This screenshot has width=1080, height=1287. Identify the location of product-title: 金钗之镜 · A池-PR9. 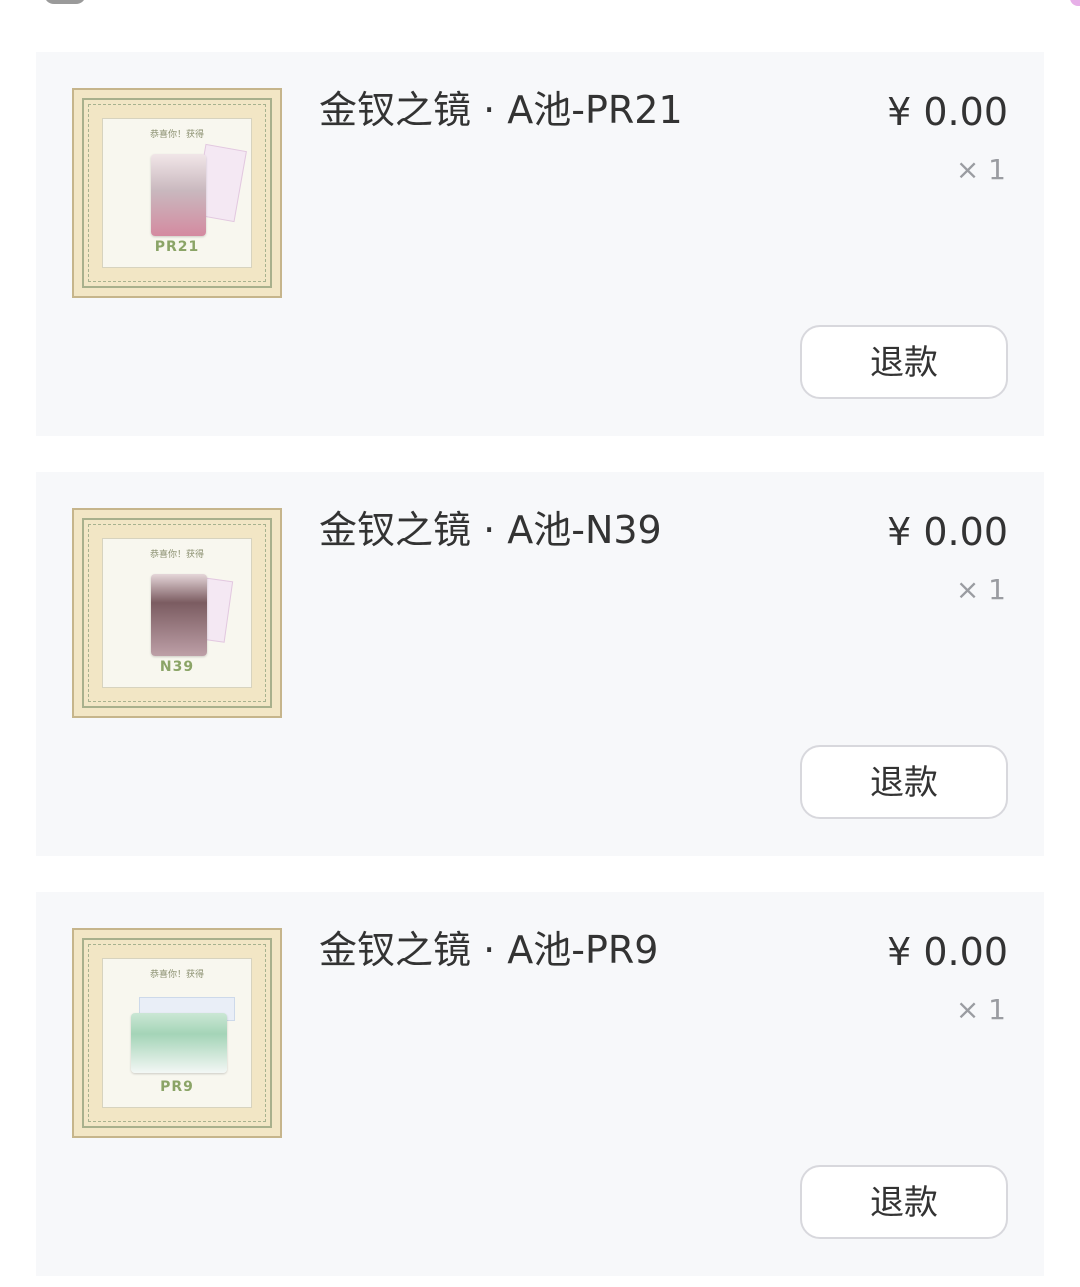
(489, 950).